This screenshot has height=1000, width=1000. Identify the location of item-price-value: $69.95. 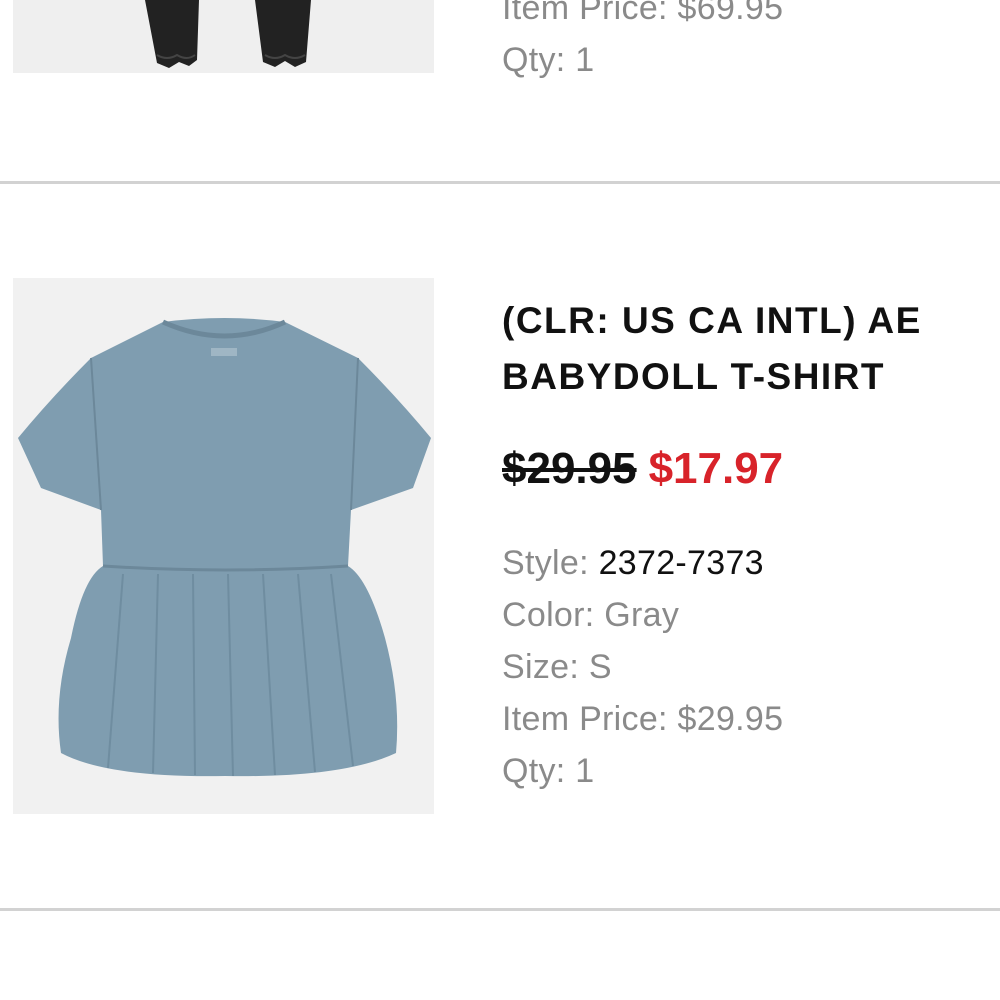
(730, 13).